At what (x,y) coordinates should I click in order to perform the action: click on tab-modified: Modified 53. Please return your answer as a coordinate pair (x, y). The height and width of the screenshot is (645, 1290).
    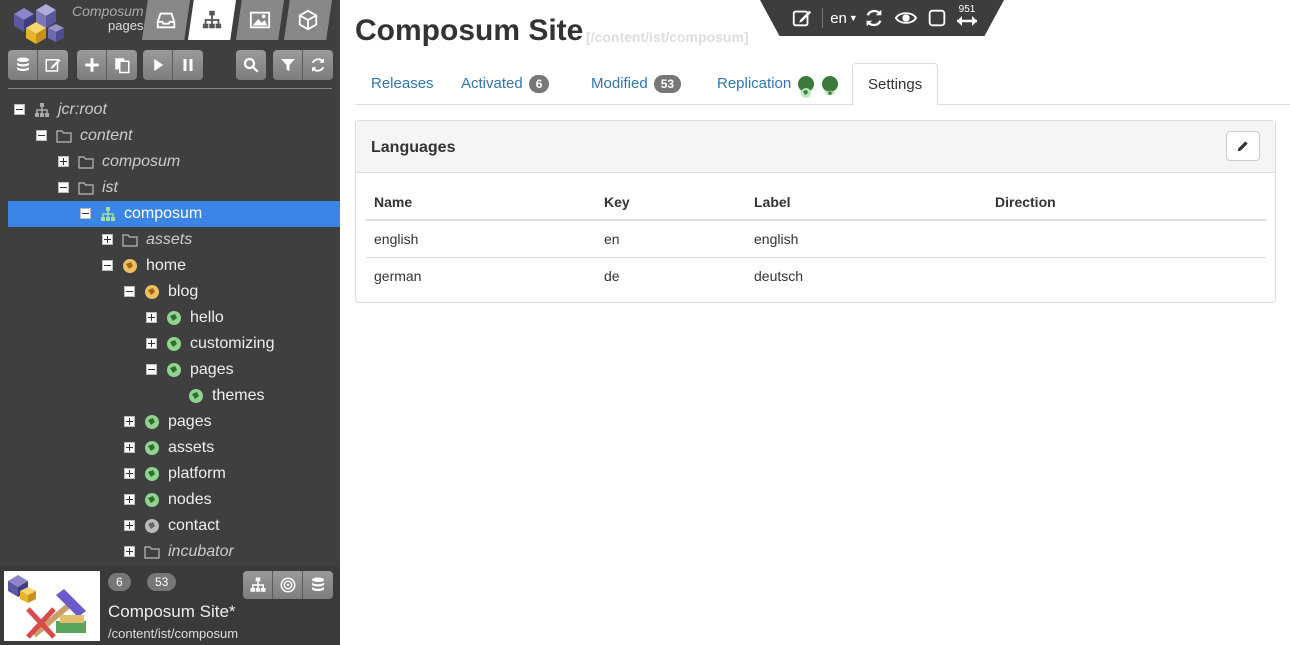
    Looking at the image, I should click on (636, 84).